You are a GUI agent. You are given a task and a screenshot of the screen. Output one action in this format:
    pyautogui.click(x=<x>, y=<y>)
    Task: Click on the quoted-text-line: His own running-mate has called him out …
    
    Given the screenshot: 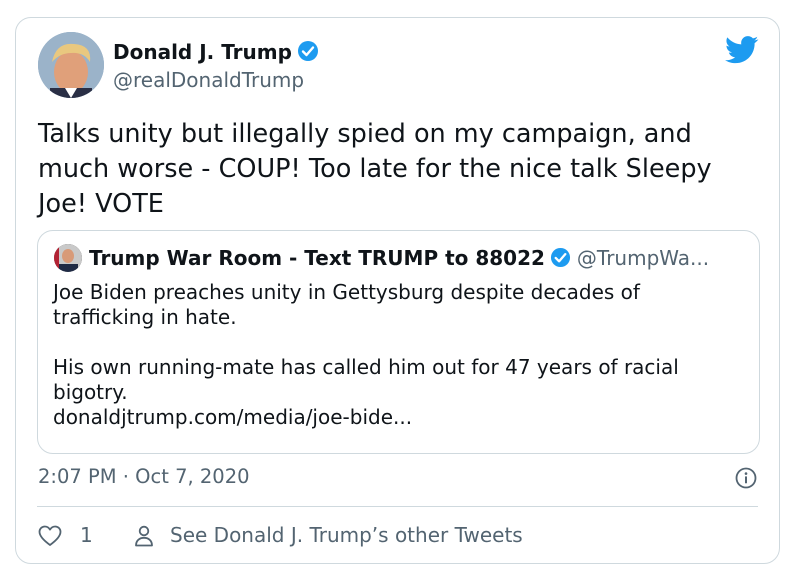 What is the action you would take?
    pyautogui.click(x=366, y=367)
    